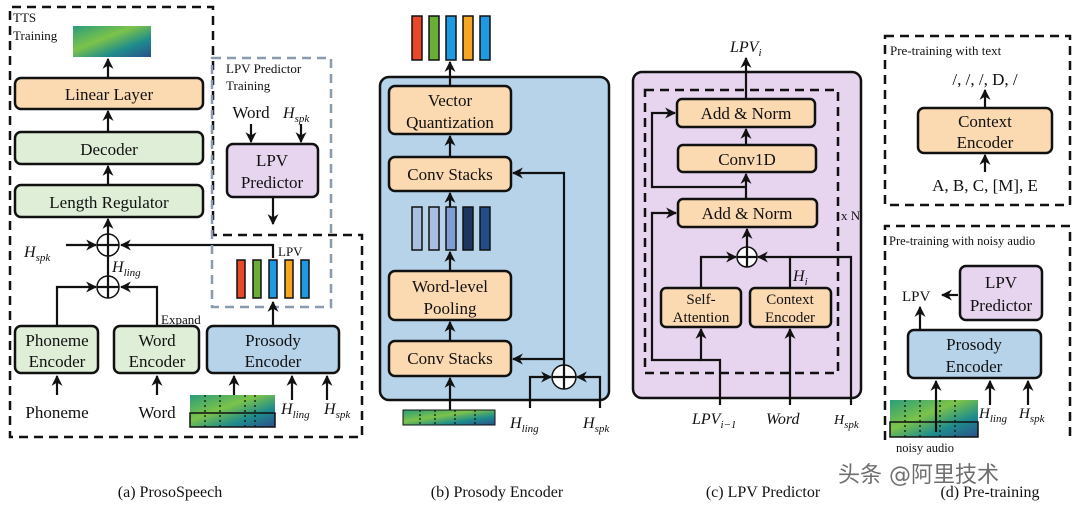  What do you see at coordinates (24, 17) in the screenshot?
I see `tts-training-label: TTS` at bounding box center [24, 17].